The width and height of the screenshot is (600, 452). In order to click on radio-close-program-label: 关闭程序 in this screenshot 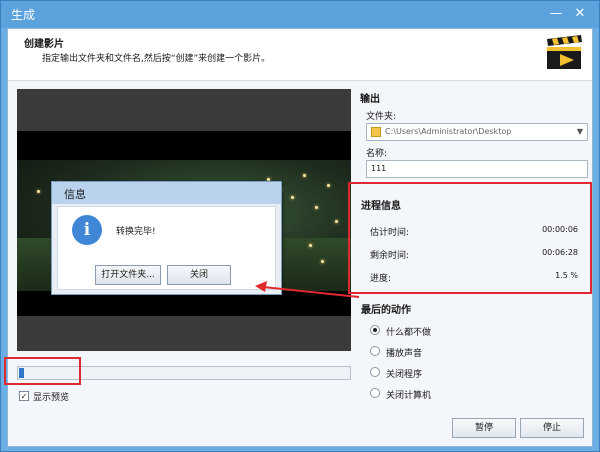, I will do `click(404, 375)`.